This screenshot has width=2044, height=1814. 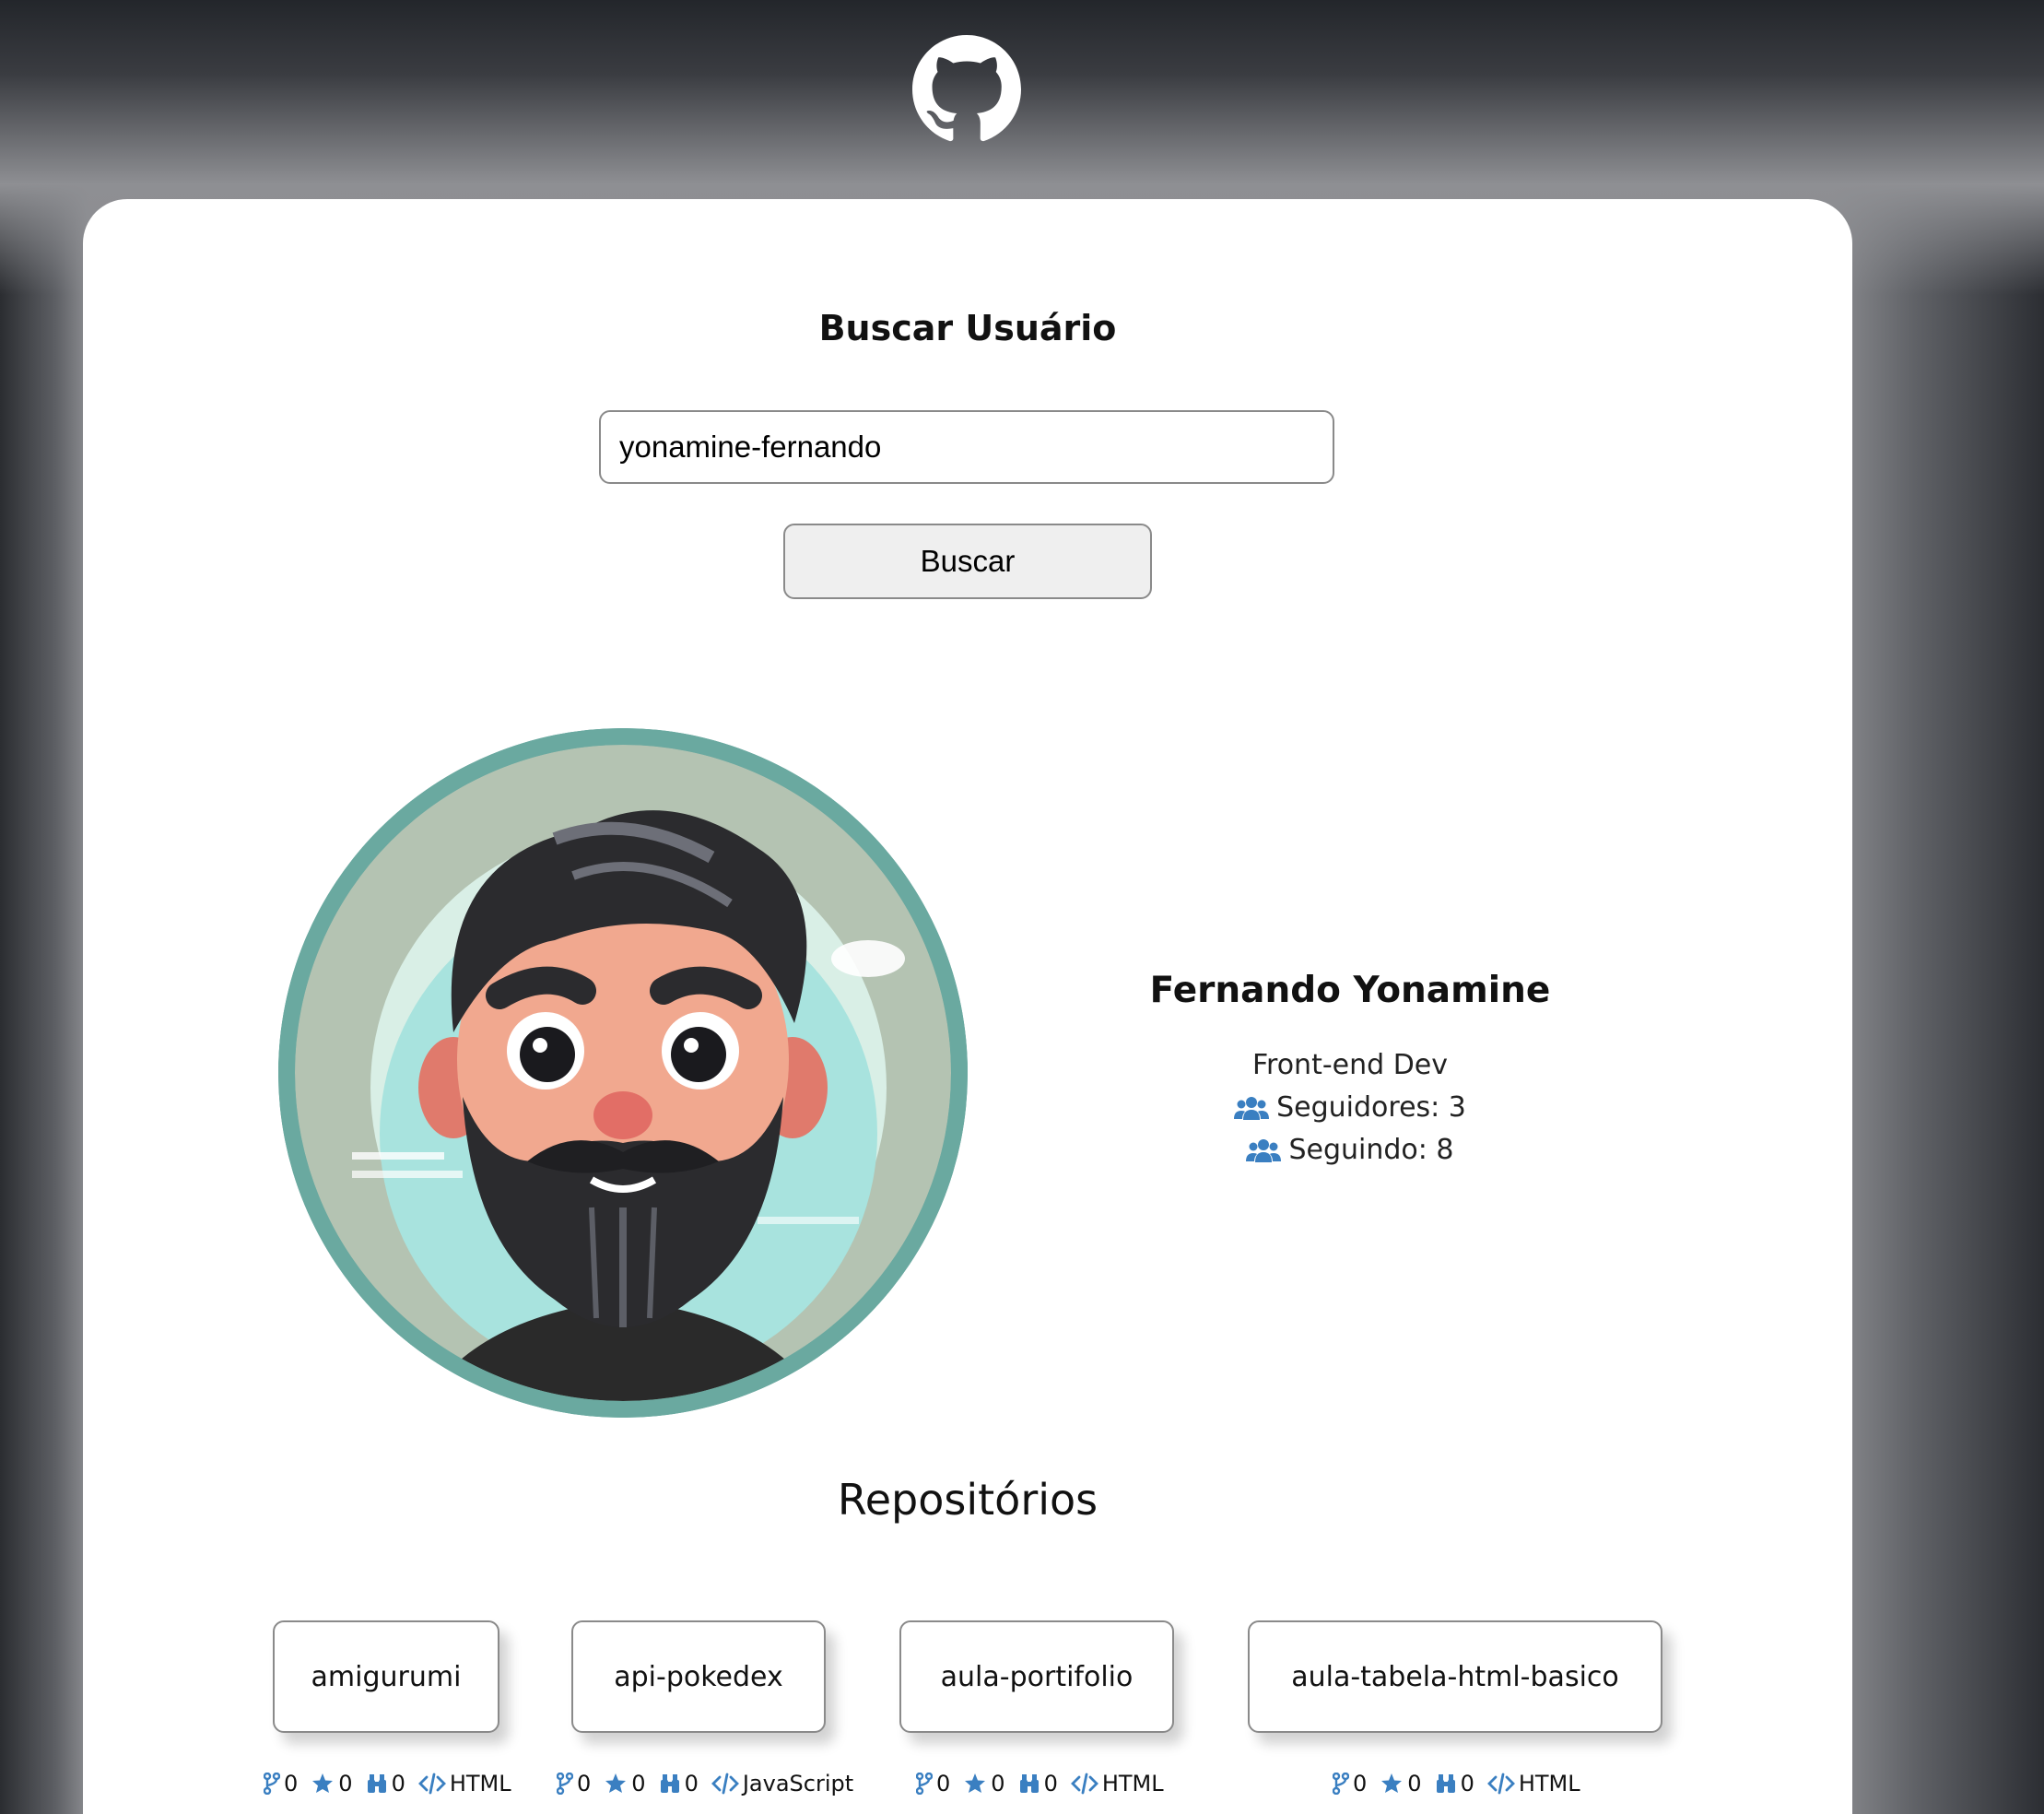 I want to click on repo-name: amigurumi, so click(x=386, y=1677).